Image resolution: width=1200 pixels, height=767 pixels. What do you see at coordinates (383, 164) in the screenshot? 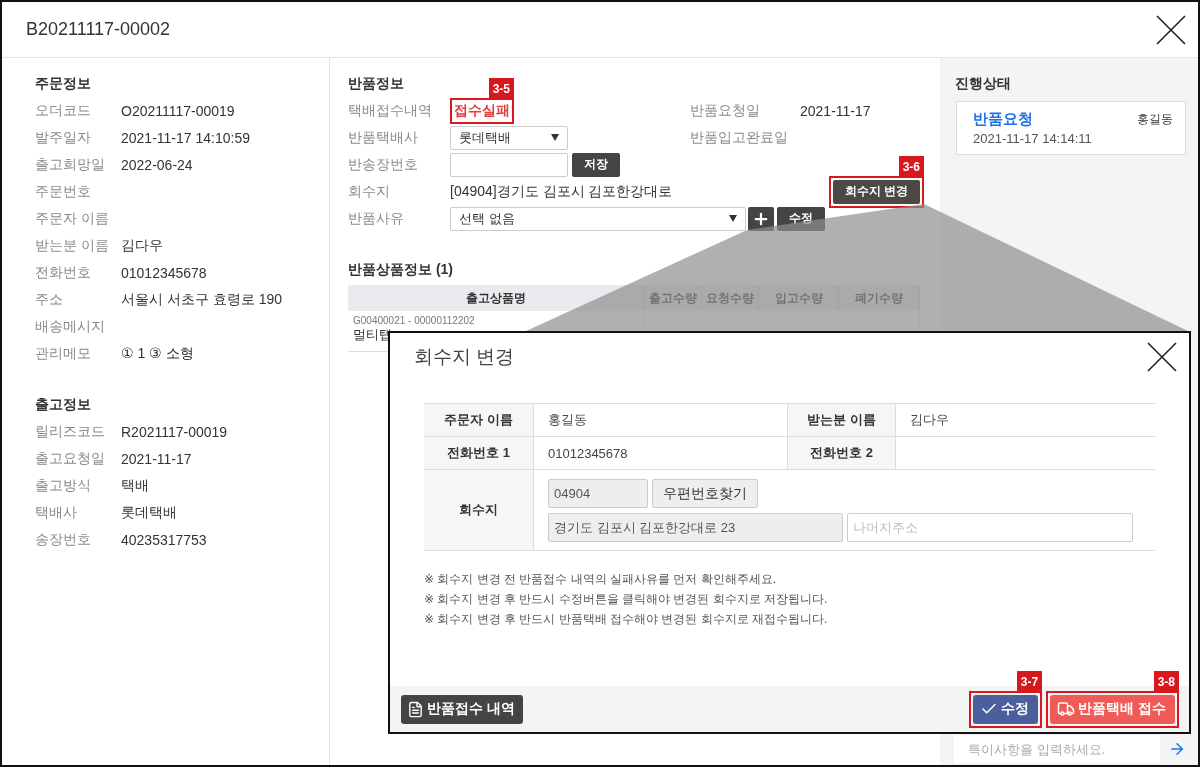
I see `field-label: 반송장번호` at bounding box center [383, 164].